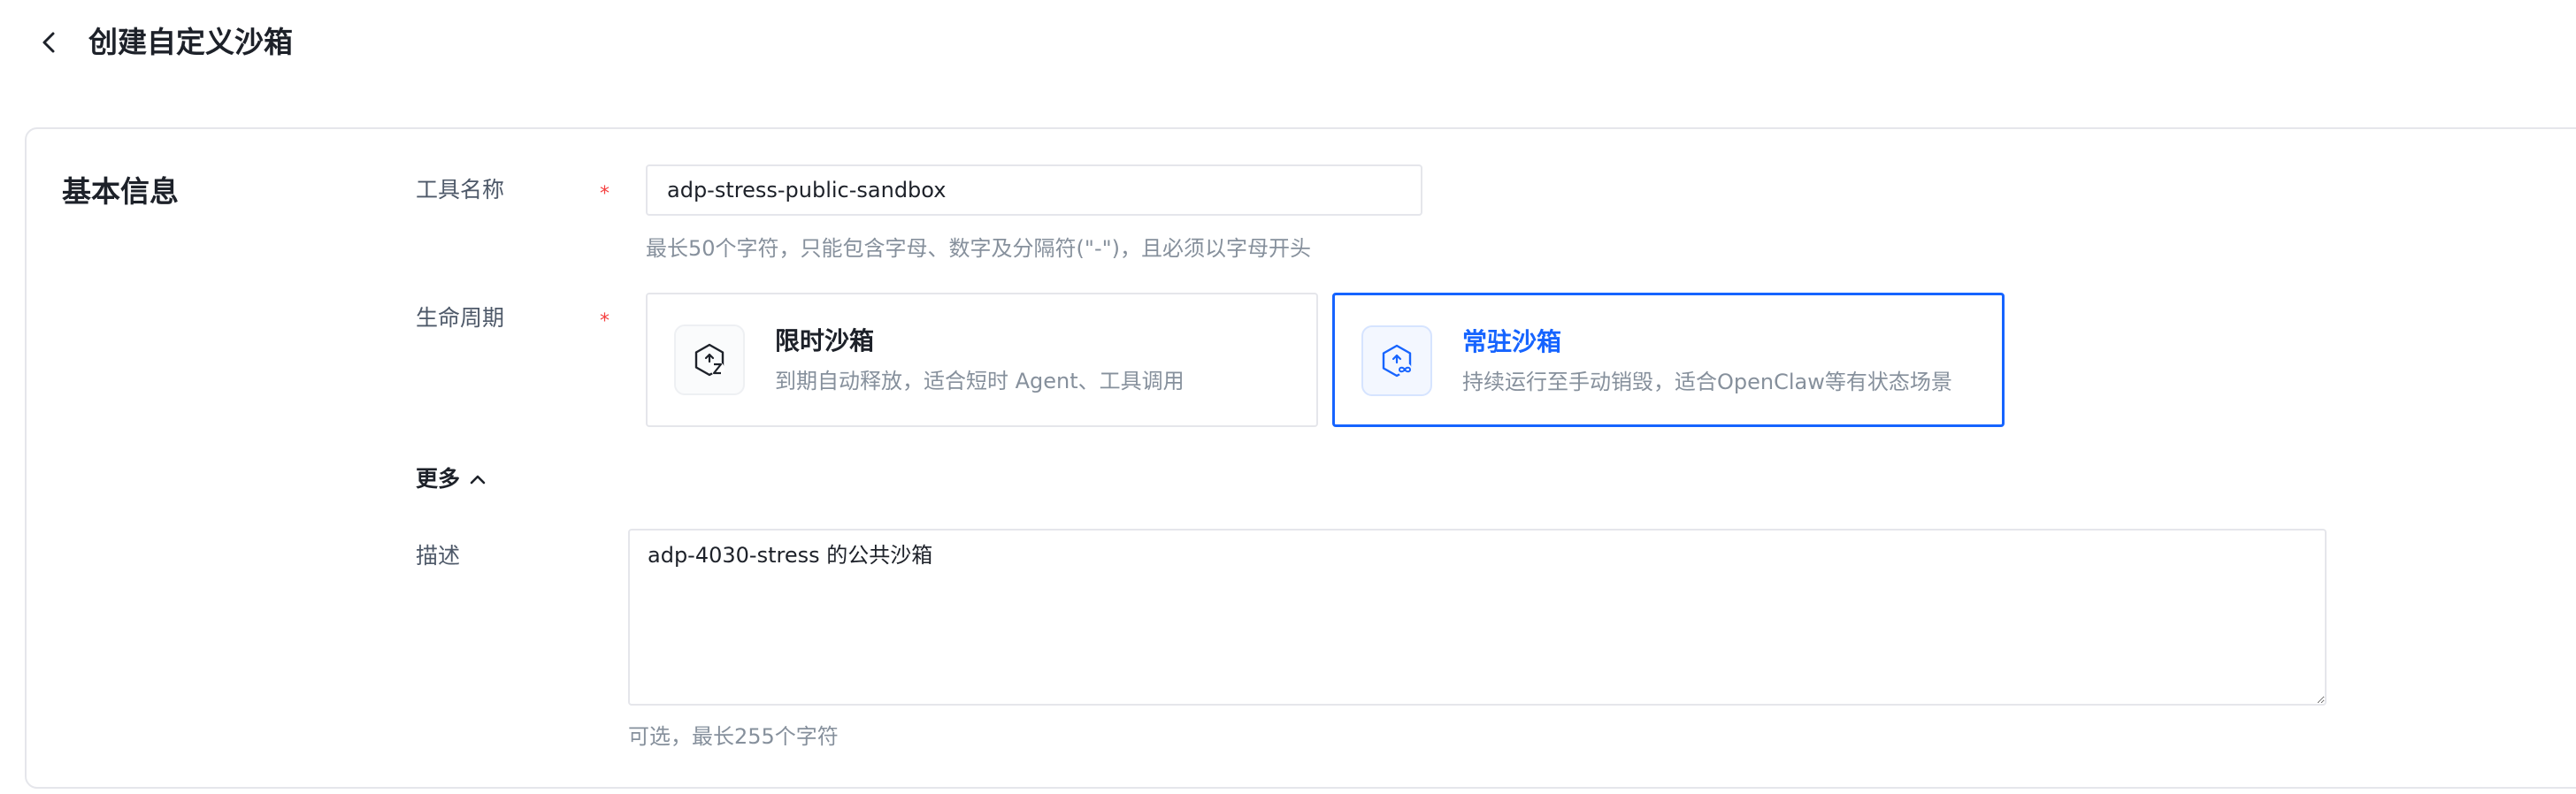  Describe the element at coordinates (478, 480) in the screenshot. I see `chevron-up-icon` at that location.